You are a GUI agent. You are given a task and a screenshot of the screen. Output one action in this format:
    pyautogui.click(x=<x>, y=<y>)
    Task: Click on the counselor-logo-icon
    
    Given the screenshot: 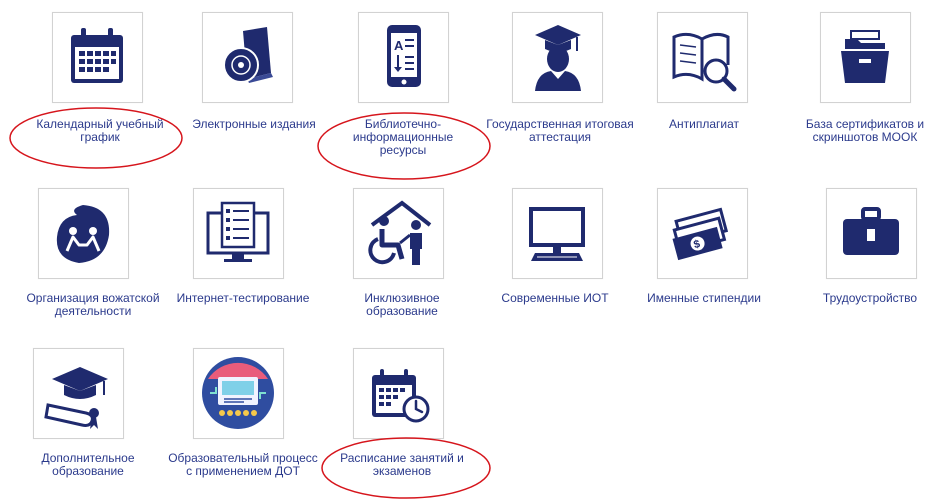 What is the action you would take?
    pyautogui.click(x=83, y=234)
    